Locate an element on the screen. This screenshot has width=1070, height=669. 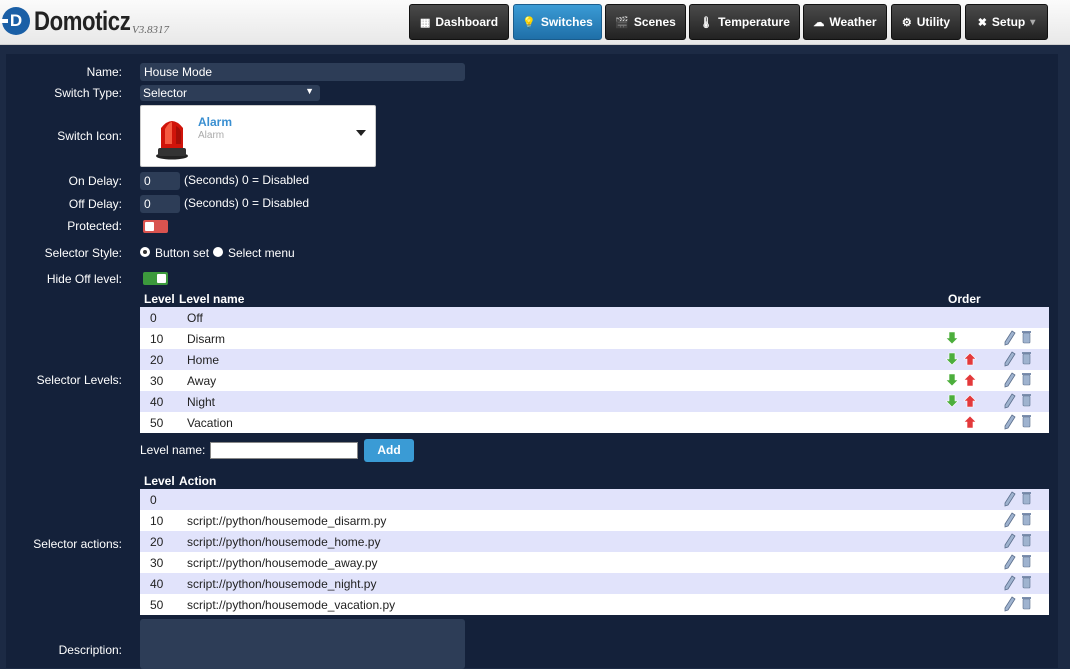
nav-label: Switches is located at coordinates (566, 22).